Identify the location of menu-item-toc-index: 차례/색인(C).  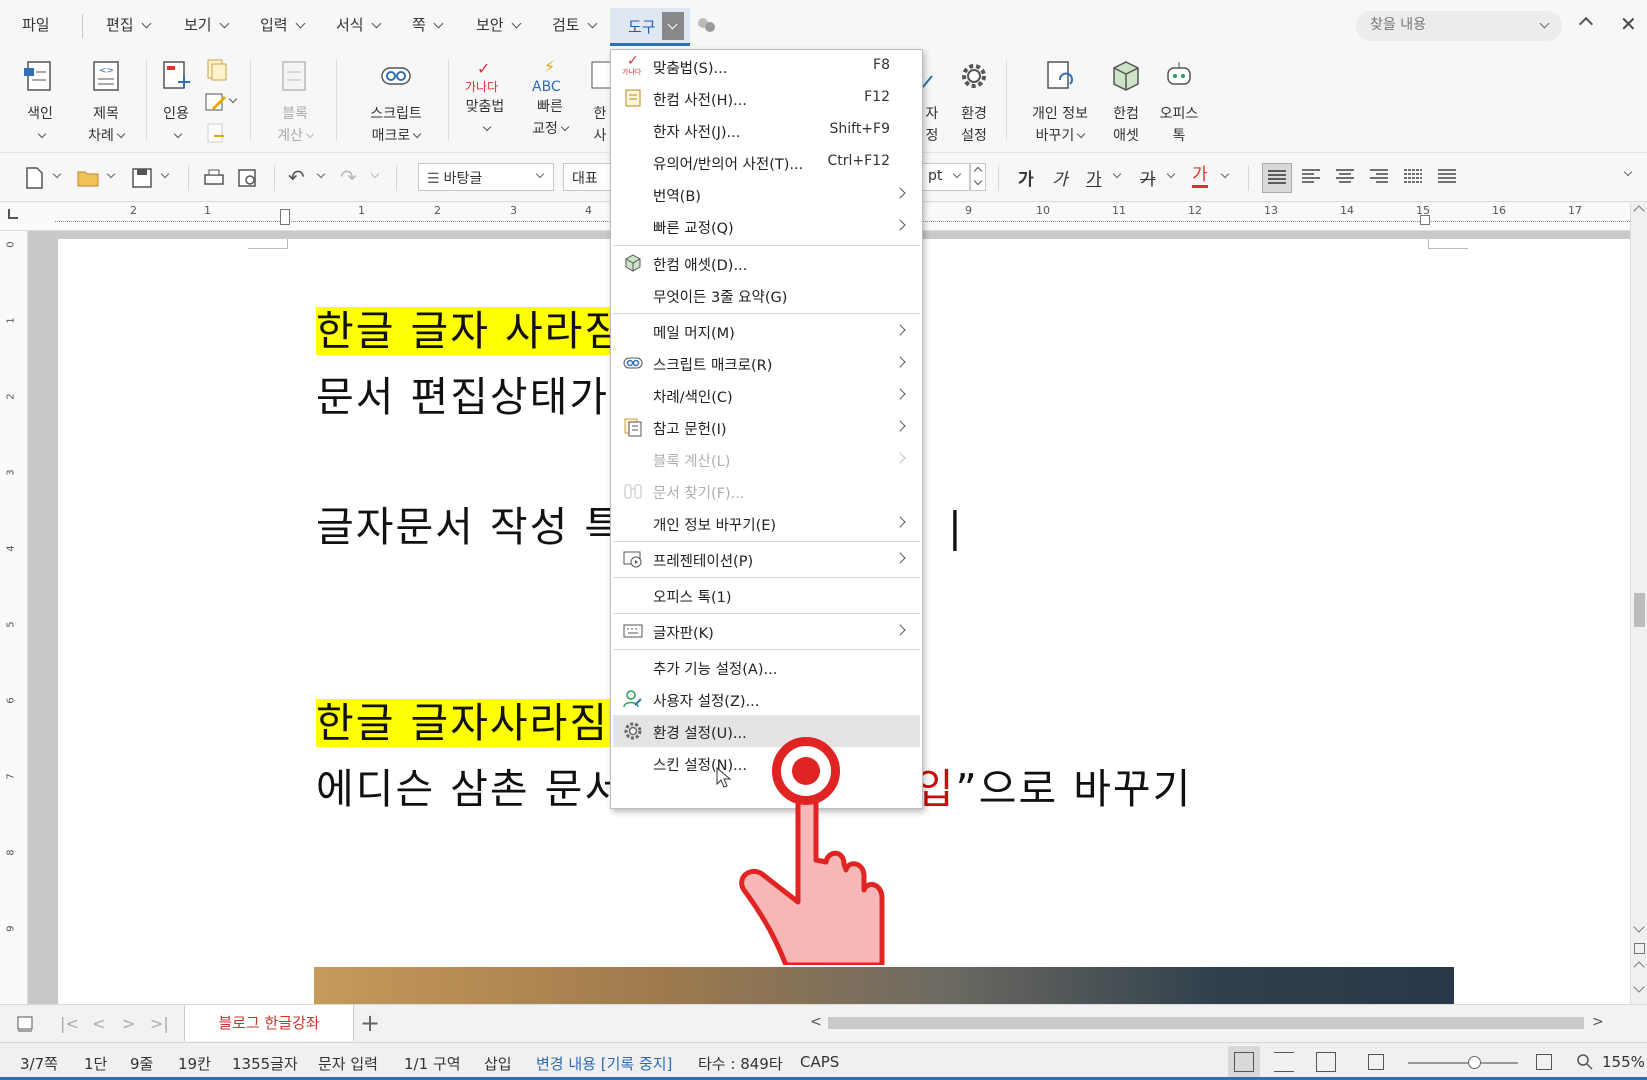
(766, 395).